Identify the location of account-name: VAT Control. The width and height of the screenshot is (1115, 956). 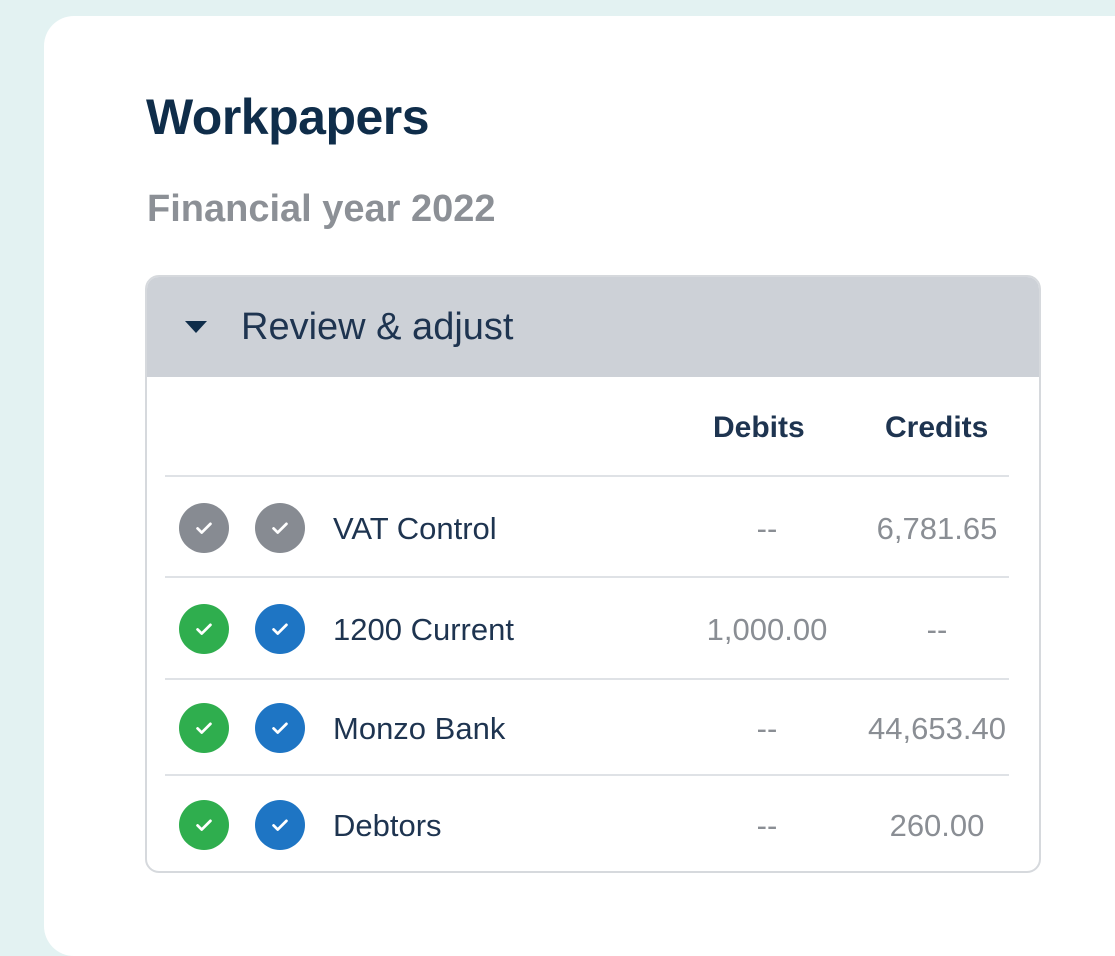
(415, 528).